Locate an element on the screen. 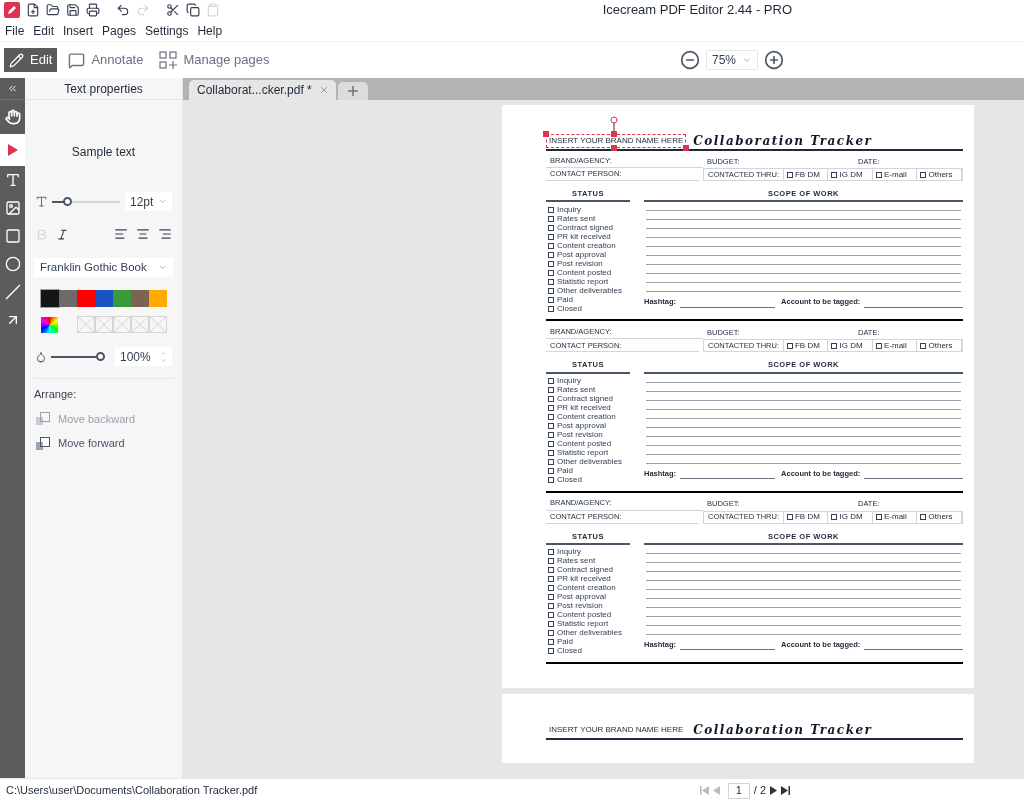 Image resolution: width=1024 pixels, height=802 pixels. open-folder-icon is located at coordinates (53, 10).